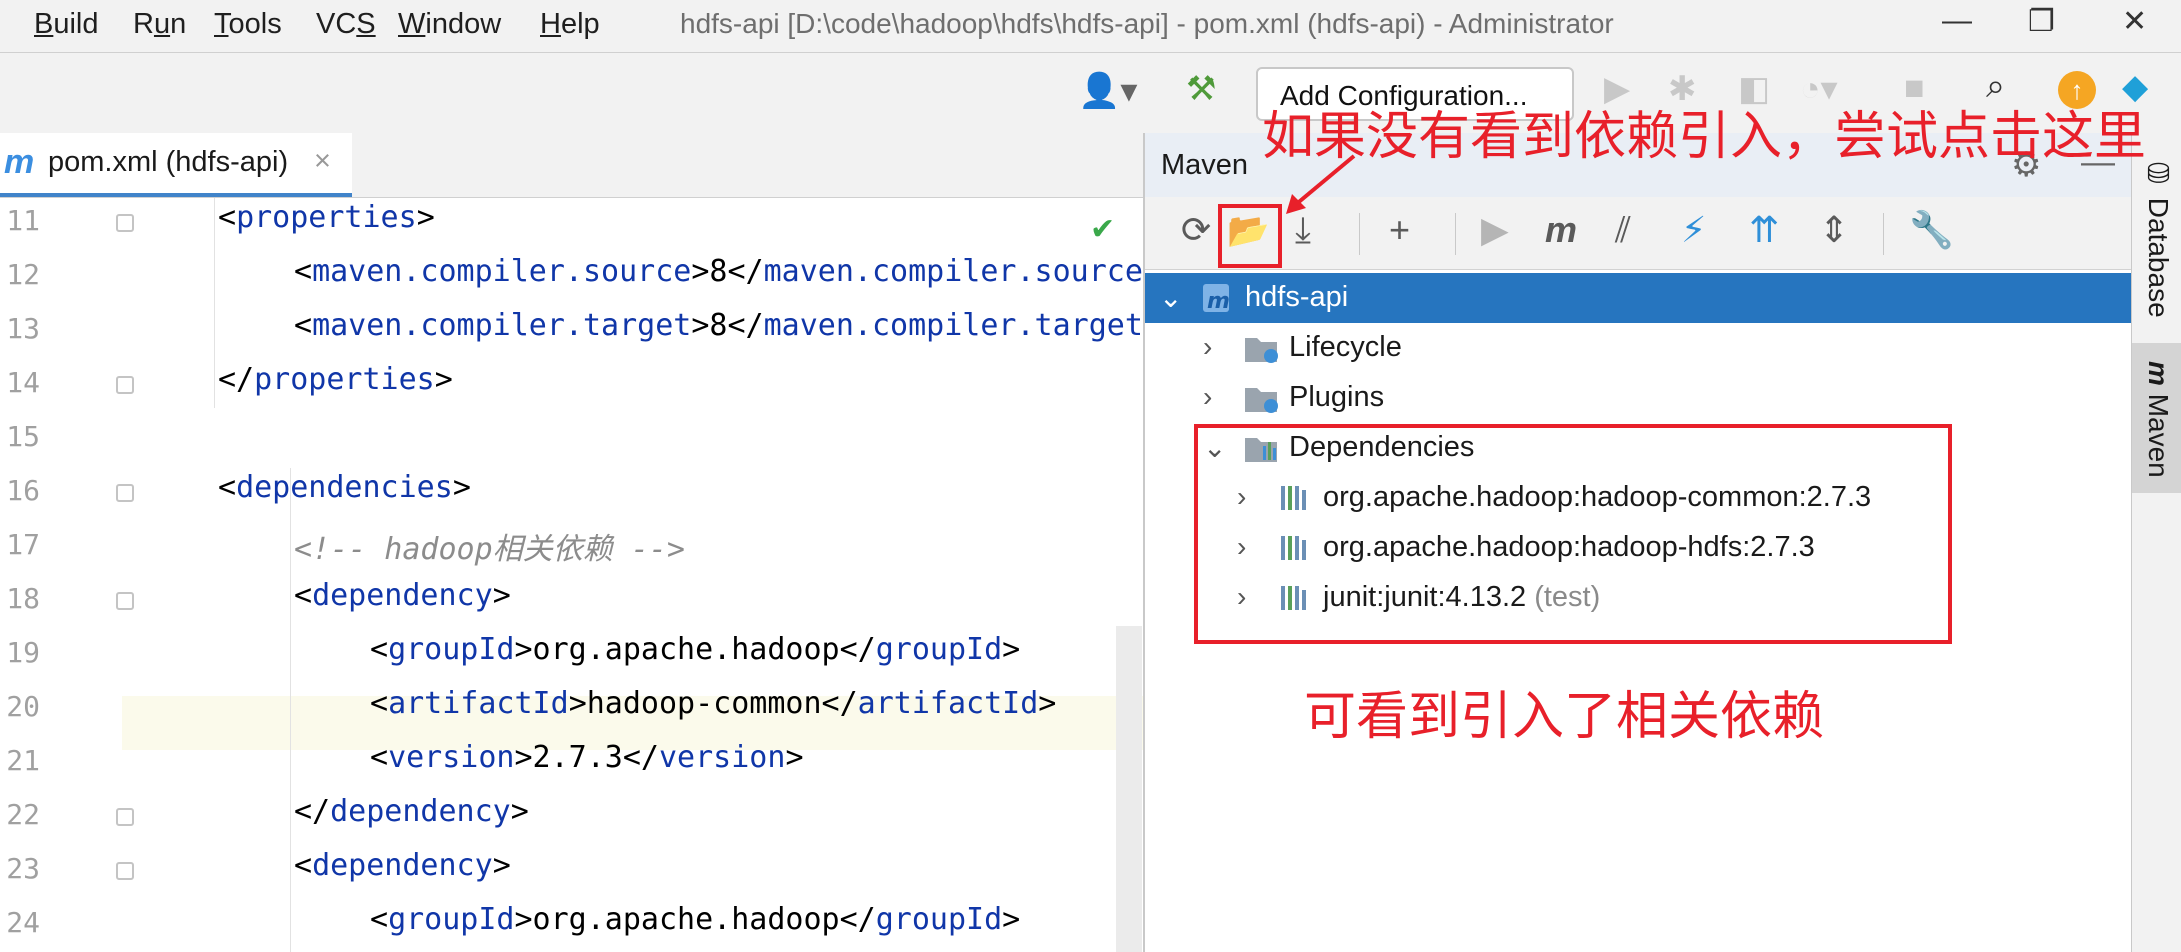  What do you see at coordinates (344, 487) in the screenshot?
I see `code-line: <dependencies>` at bounding box center [344, 487].